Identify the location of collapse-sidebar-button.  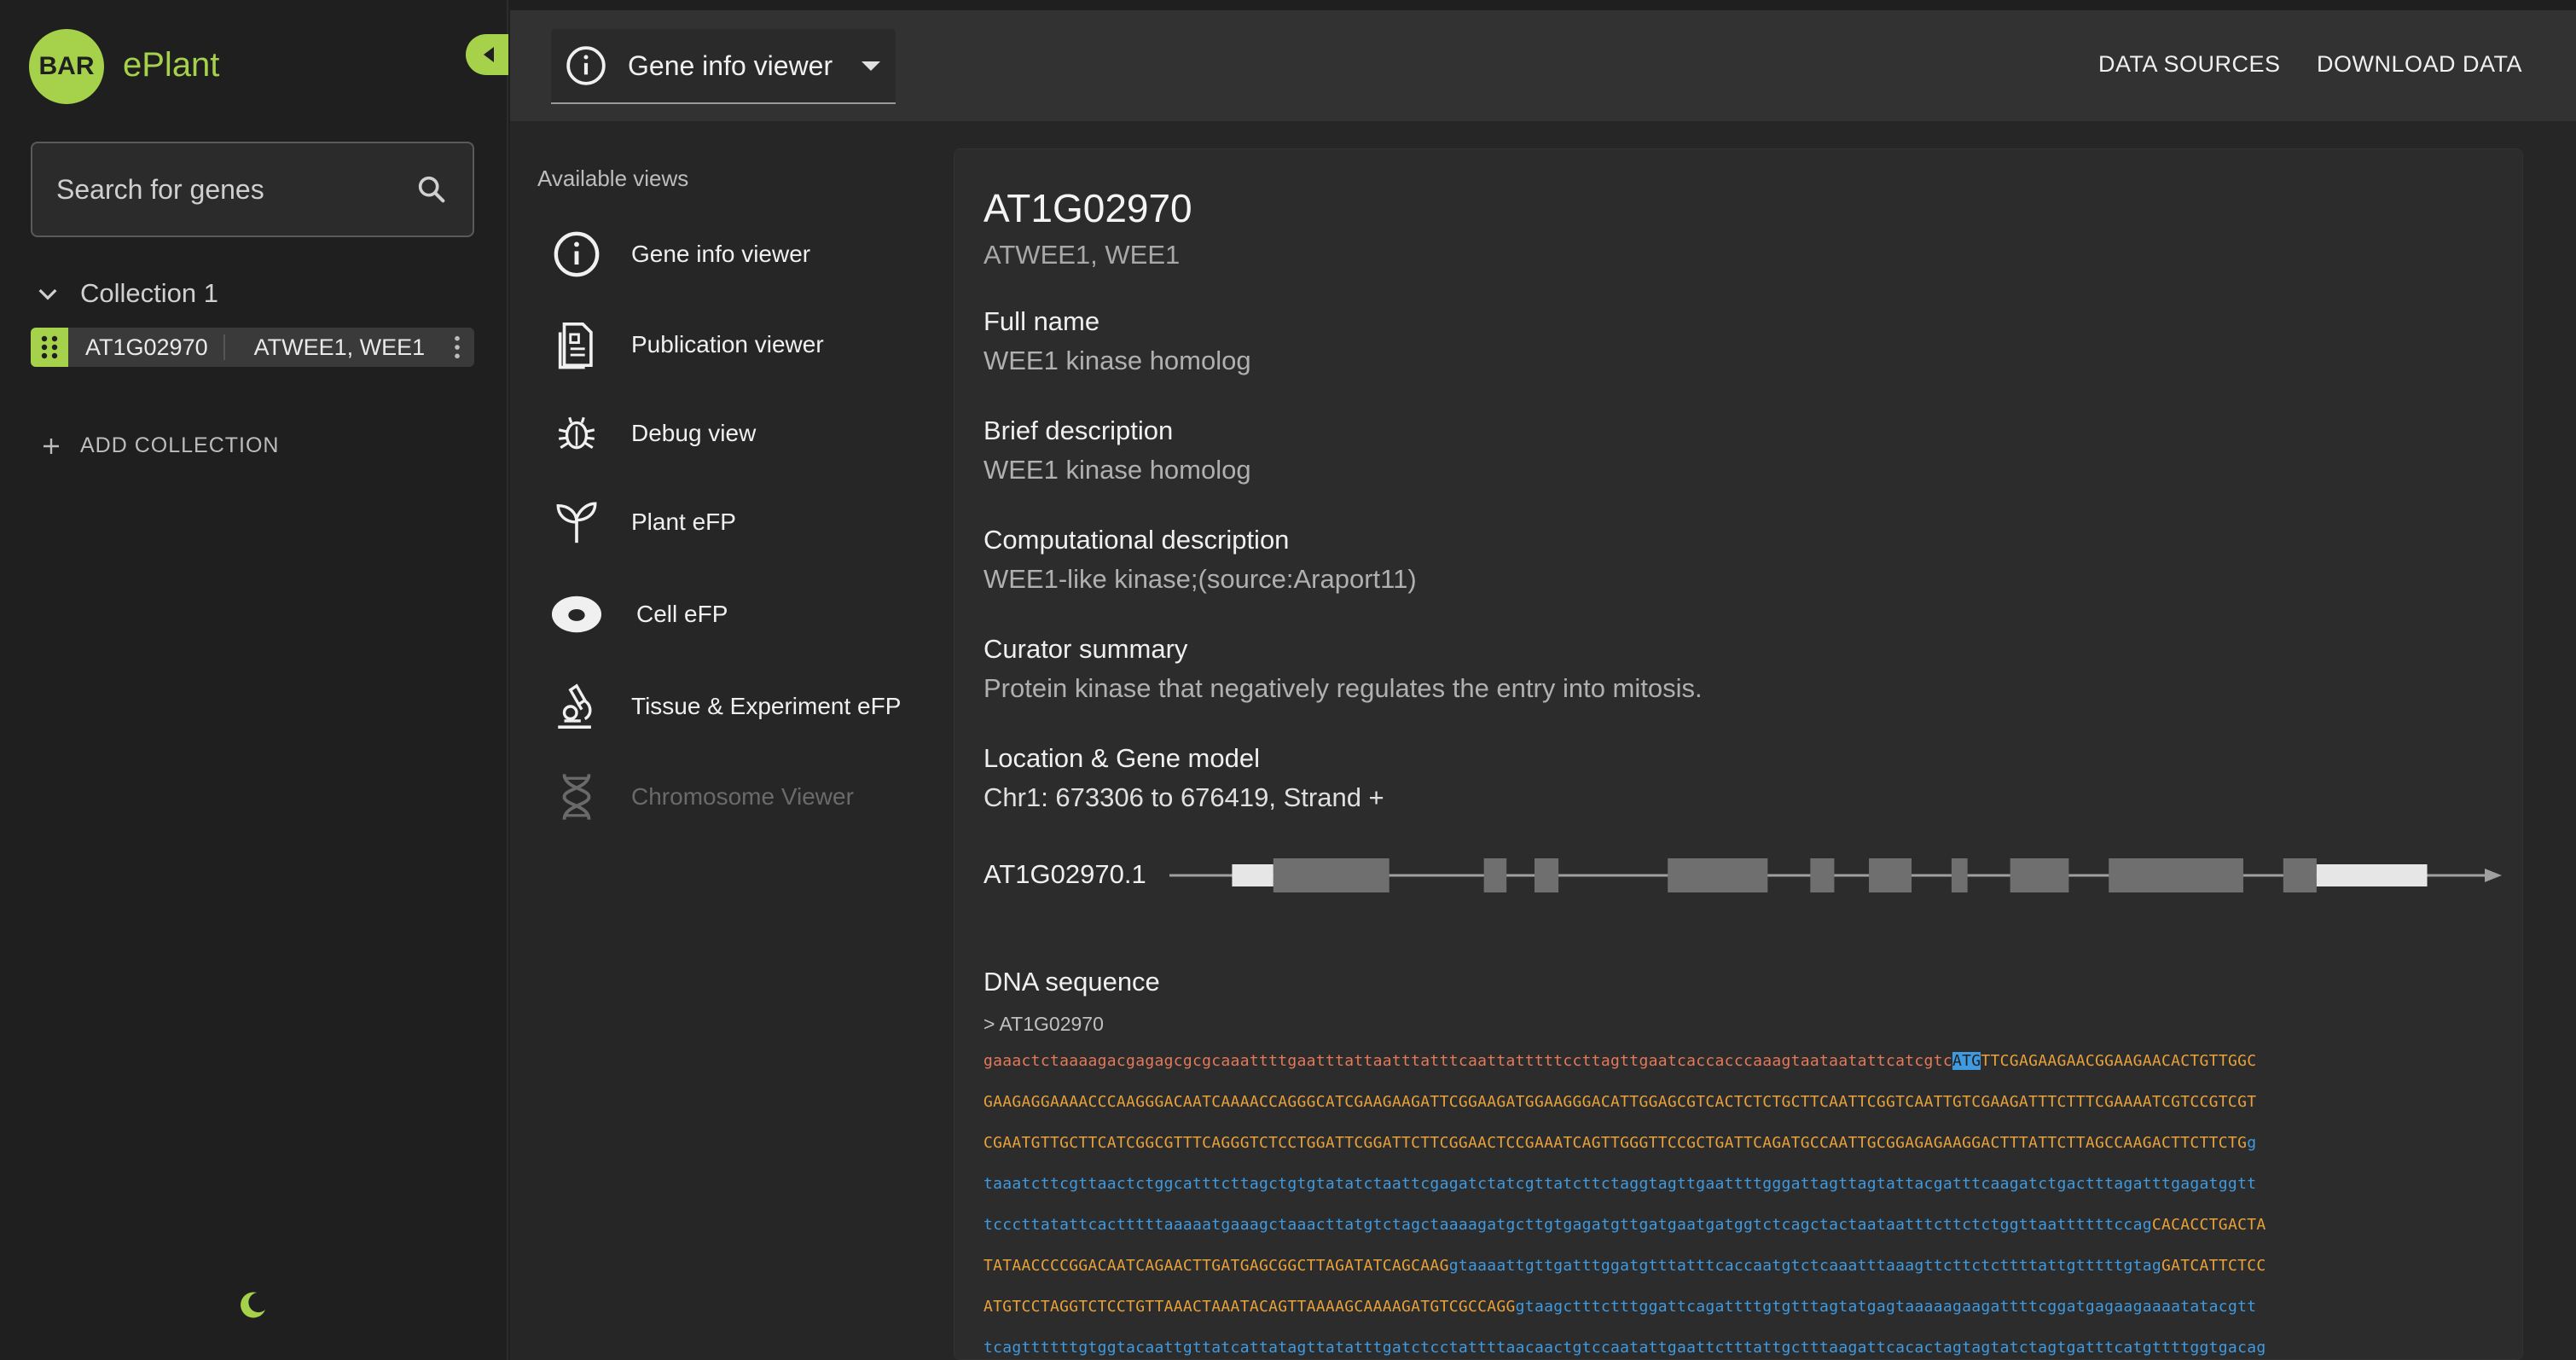
(487, 54).